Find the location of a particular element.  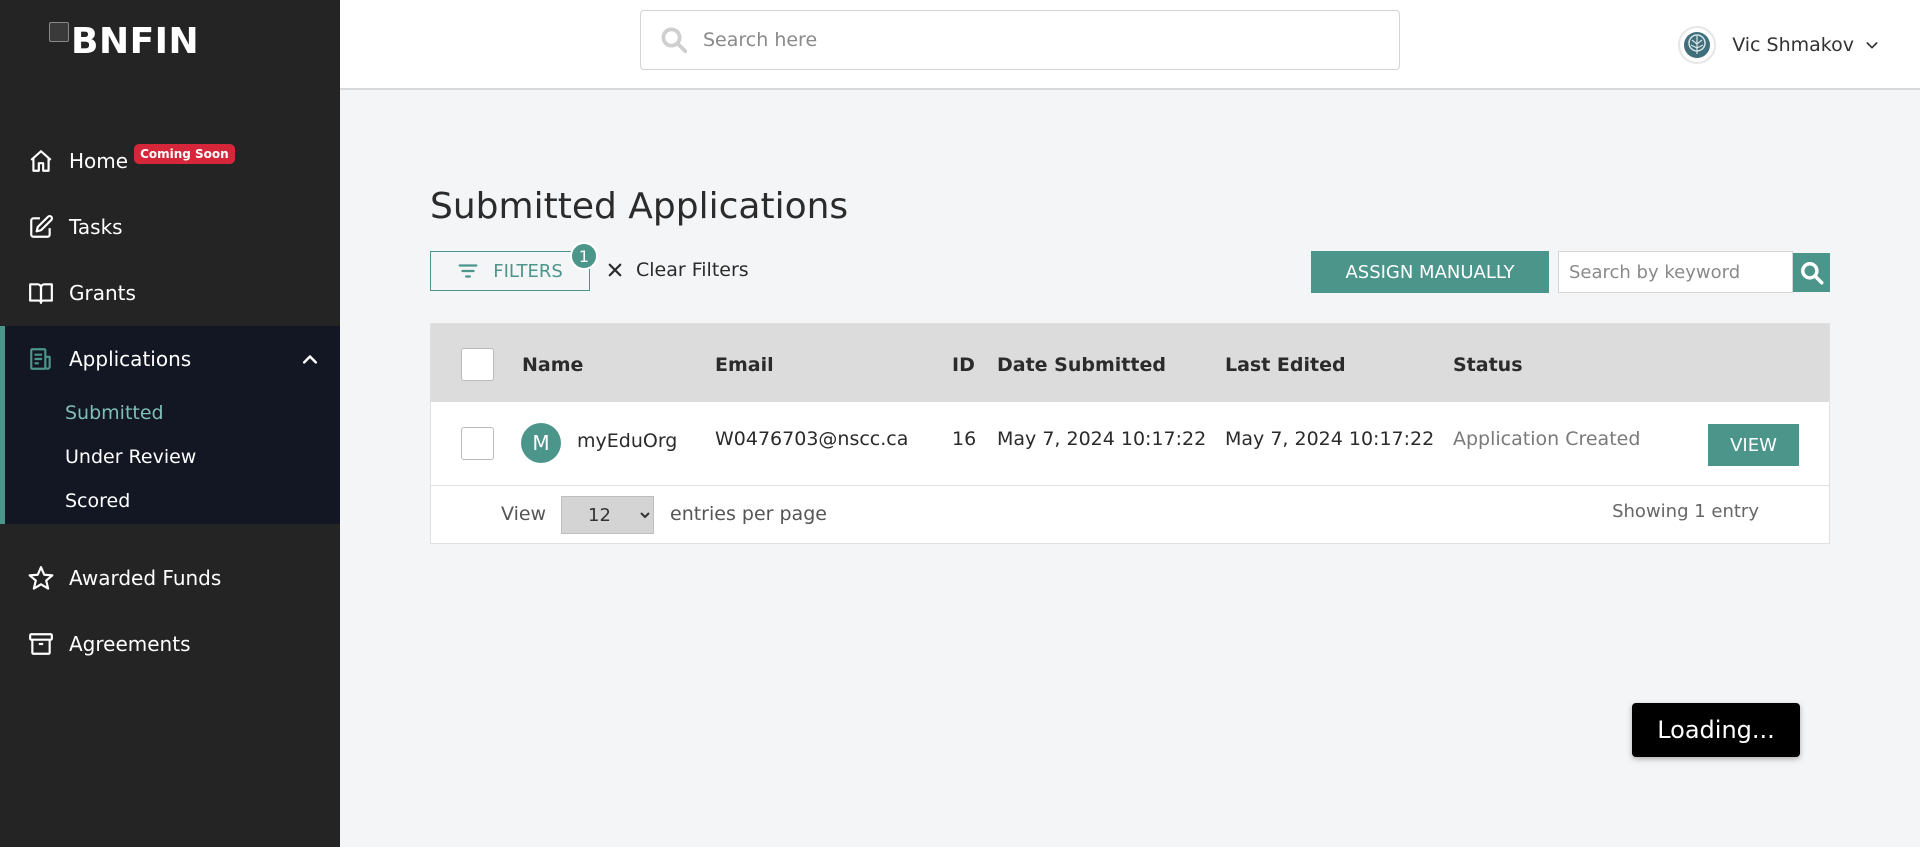

archive-icon is located at coordinates (41, 644).